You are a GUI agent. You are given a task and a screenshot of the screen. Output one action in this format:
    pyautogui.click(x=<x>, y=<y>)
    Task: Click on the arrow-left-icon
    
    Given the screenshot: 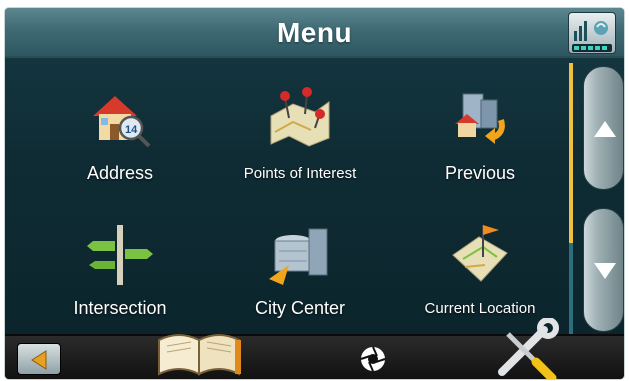 What is the action you would take?
    pyautogui.click(x=39, y=360)
    